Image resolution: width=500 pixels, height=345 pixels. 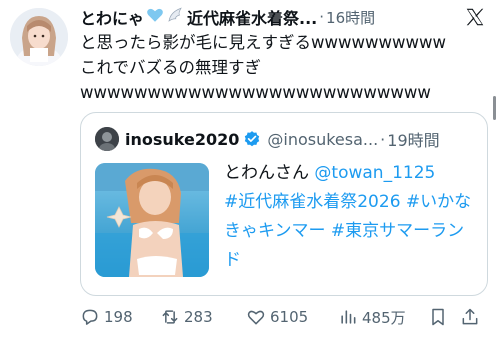 I want to click on avatar-image, so click(x=39, y=37).